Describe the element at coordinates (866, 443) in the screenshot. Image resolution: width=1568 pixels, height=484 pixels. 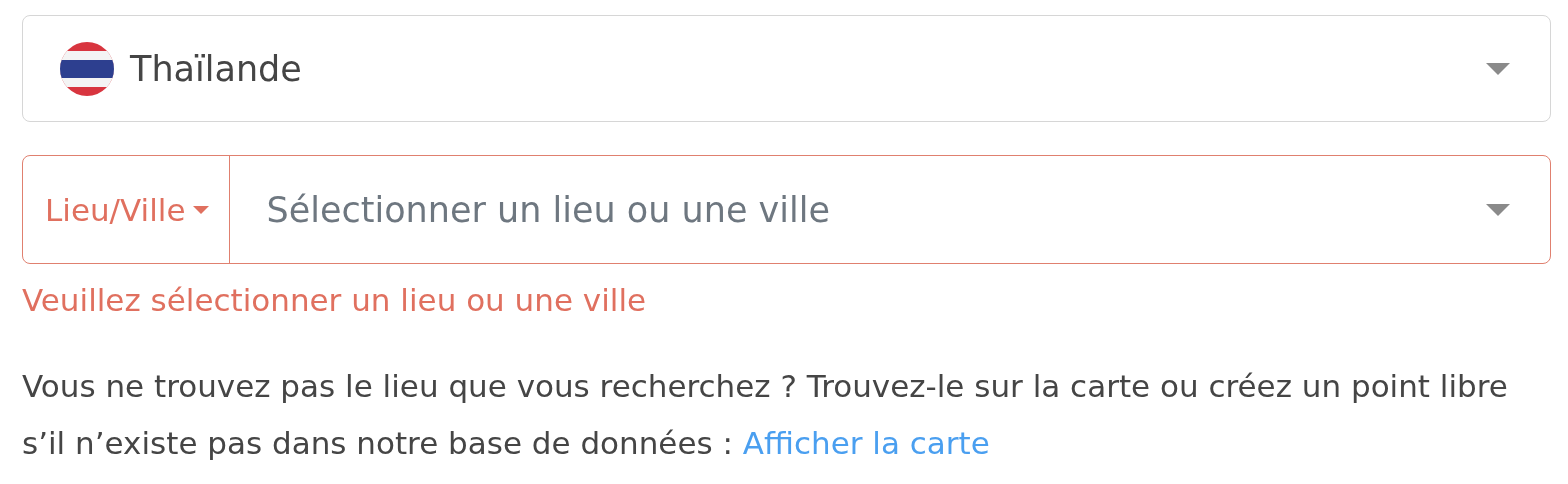
I see `show-map-link: Afficher la carte` at that location.